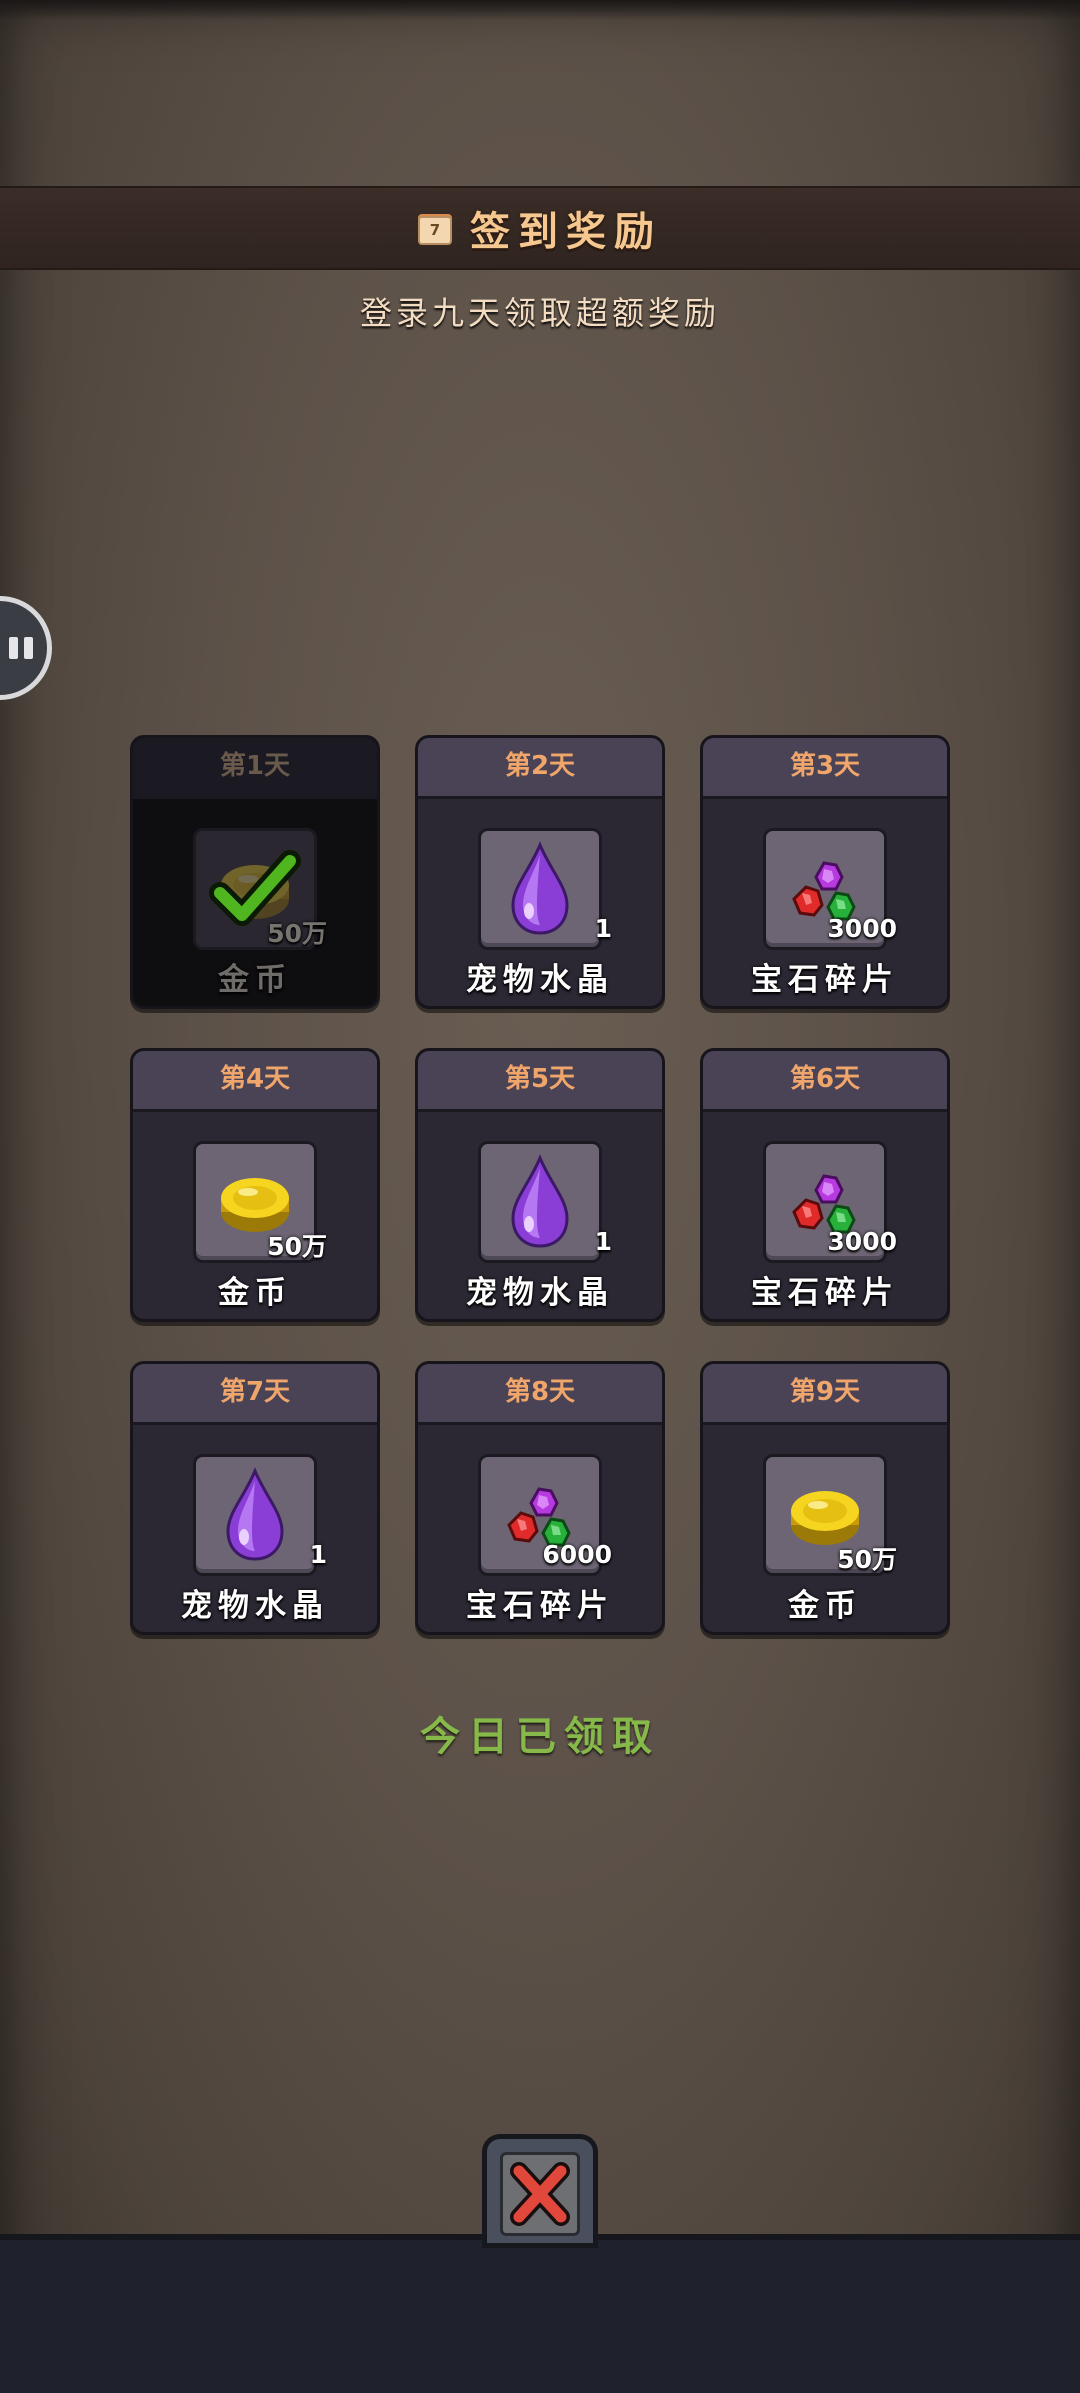 The height and width of the screenshot is (2393, 1080). Describe the element at coordinates (540, 1737) in the screenshot. I see `claim-status: 今日已领取` at that location.